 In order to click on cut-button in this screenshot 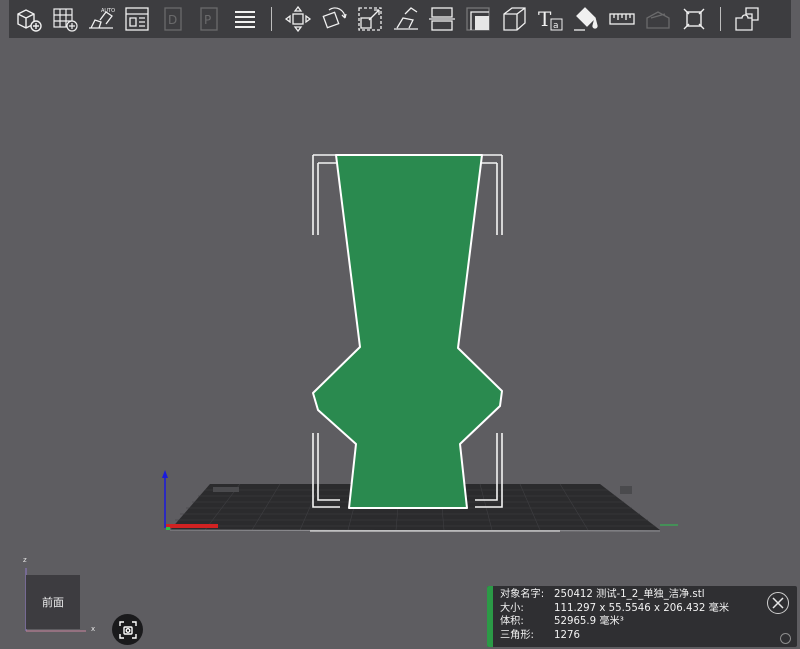, I will do `click(478, 19)`.